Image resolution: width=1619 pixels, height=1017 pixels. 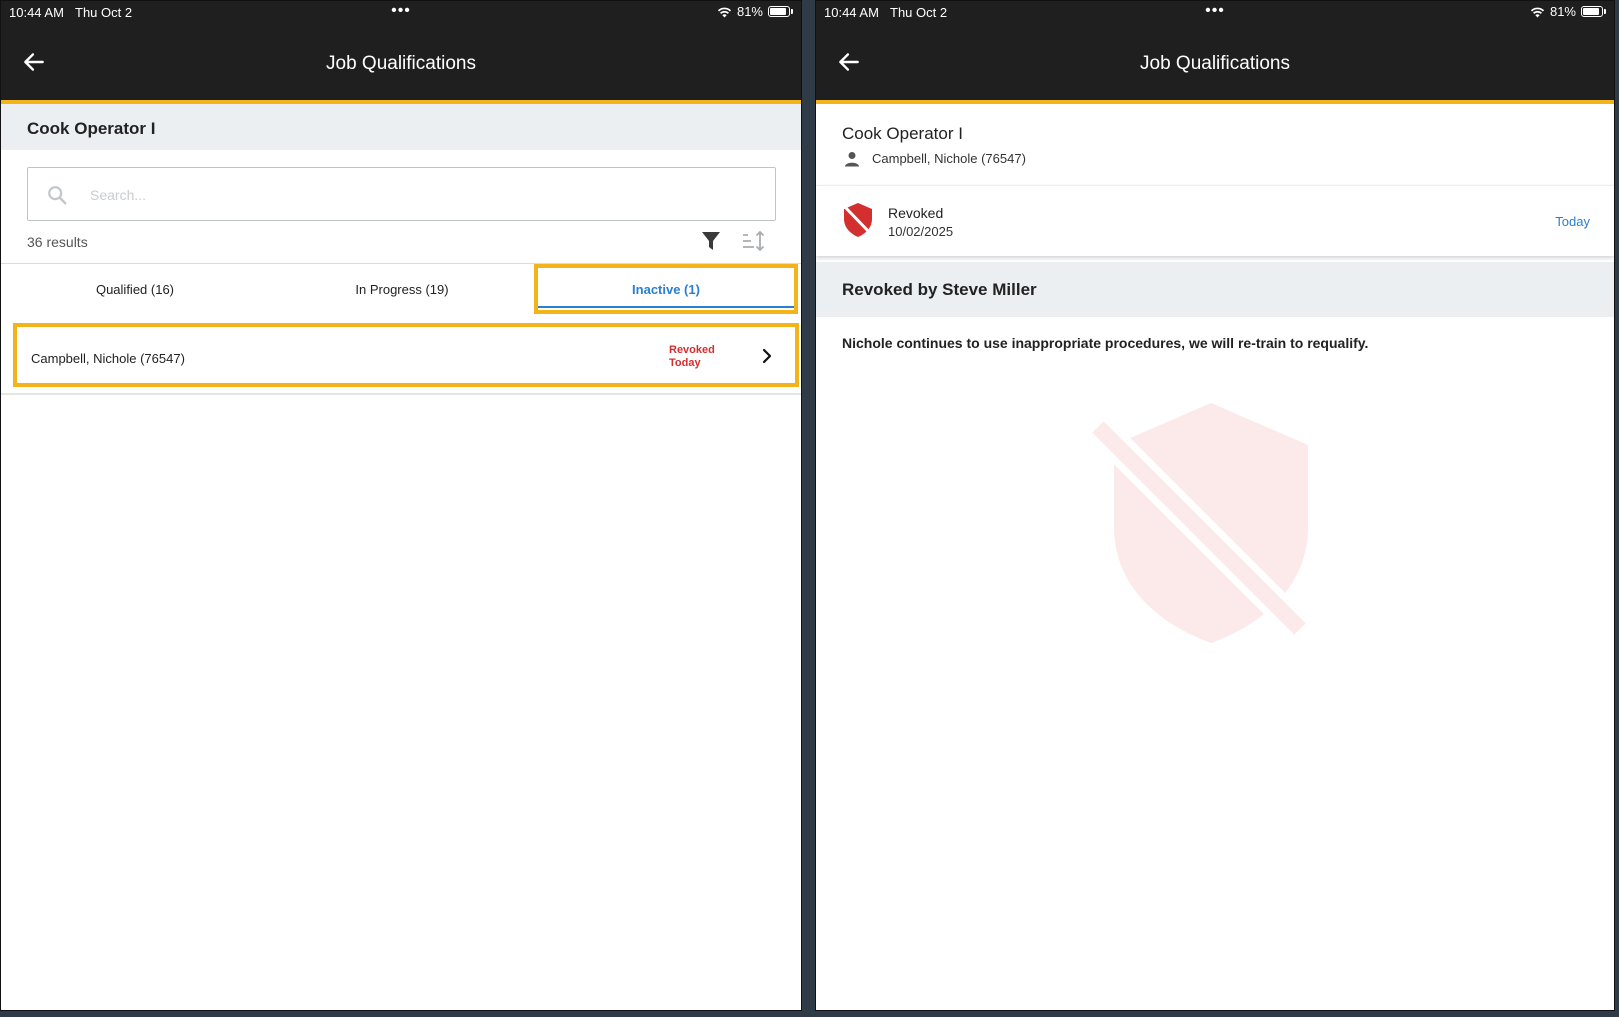 I want to click on status-date: 10/02/2025, so click(x=921, y=231).